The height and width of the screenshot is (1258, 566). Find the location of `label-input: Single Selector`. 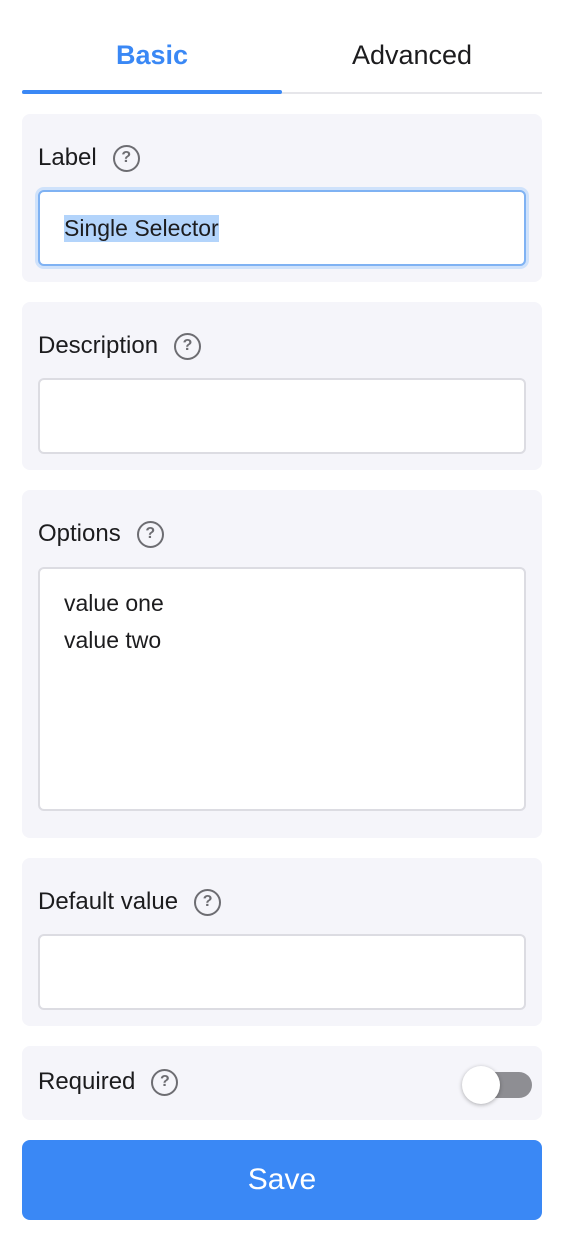

label-input: Single Selector is located at coordinates (282, 228).